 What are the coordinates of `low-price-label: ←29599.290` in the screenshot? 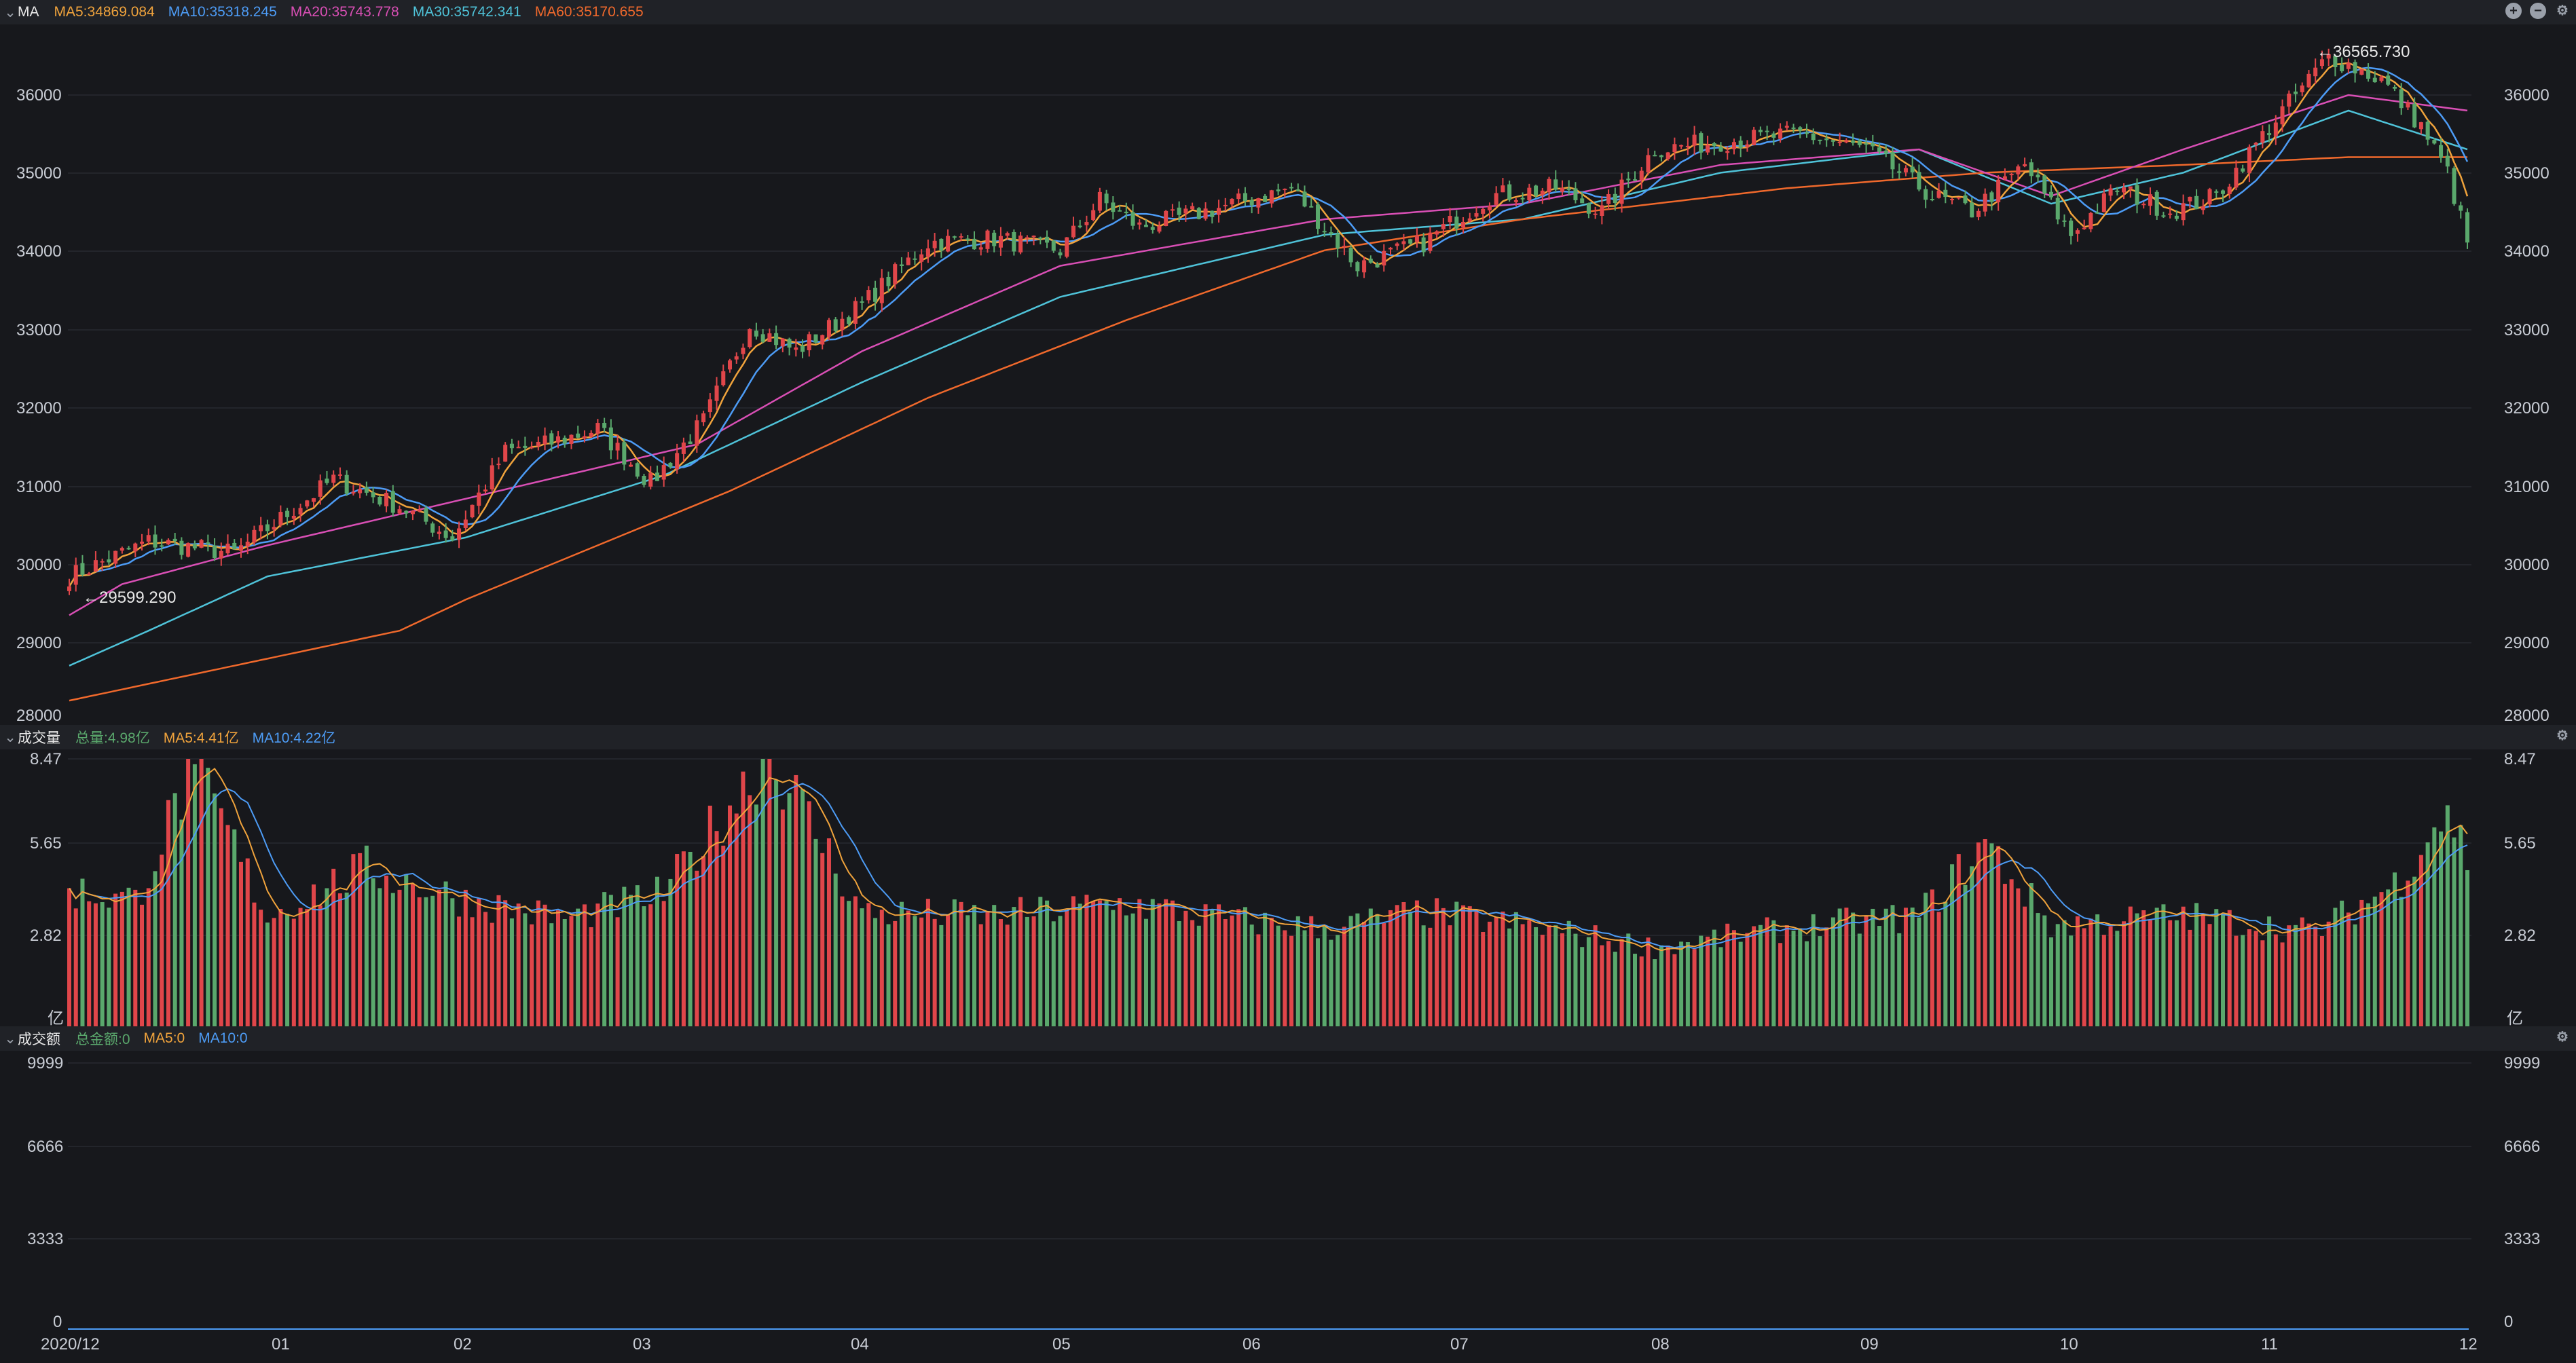 It's located at (129, 598).